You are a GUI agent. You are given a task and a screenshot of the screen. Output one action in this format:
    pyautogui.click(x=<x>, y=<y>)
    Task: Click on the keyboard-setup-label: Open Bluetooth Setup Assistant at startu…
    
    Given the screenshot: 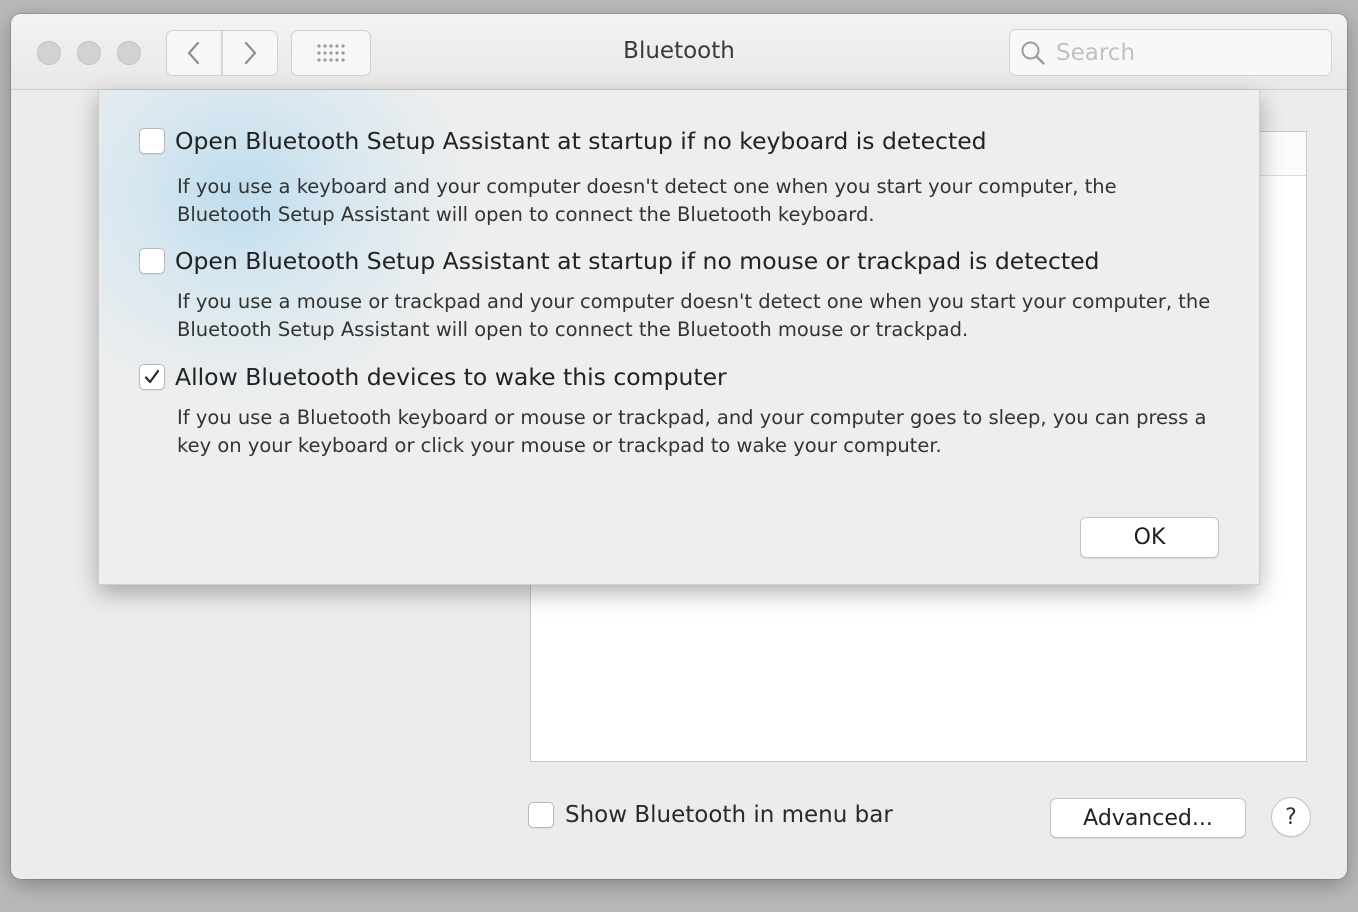 What is the action you would take?
    pyautogui.click(x=581, y=141)
    